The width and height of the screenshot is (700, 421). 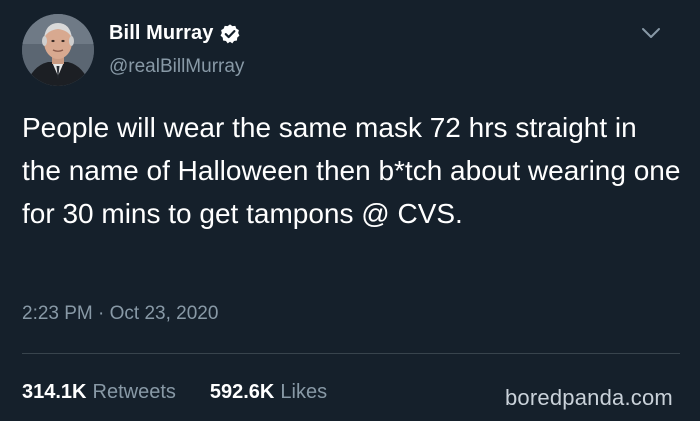 I want to click on likes-stat: 592.6K Likes, so click(x=268, y=392).